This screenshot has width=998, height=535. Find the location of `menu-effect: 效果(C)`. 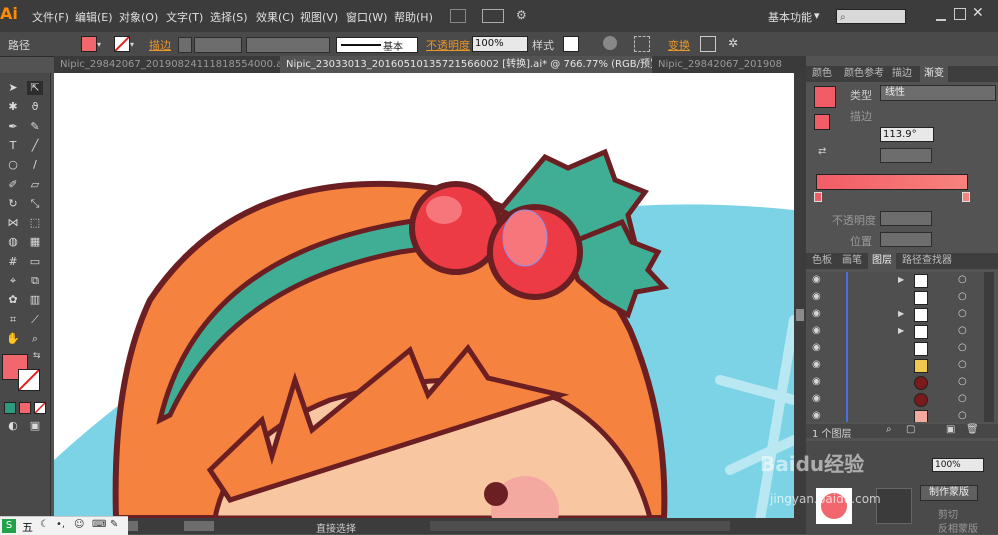

menu-effect: 效果(C) is located at coordinates (275, 17).